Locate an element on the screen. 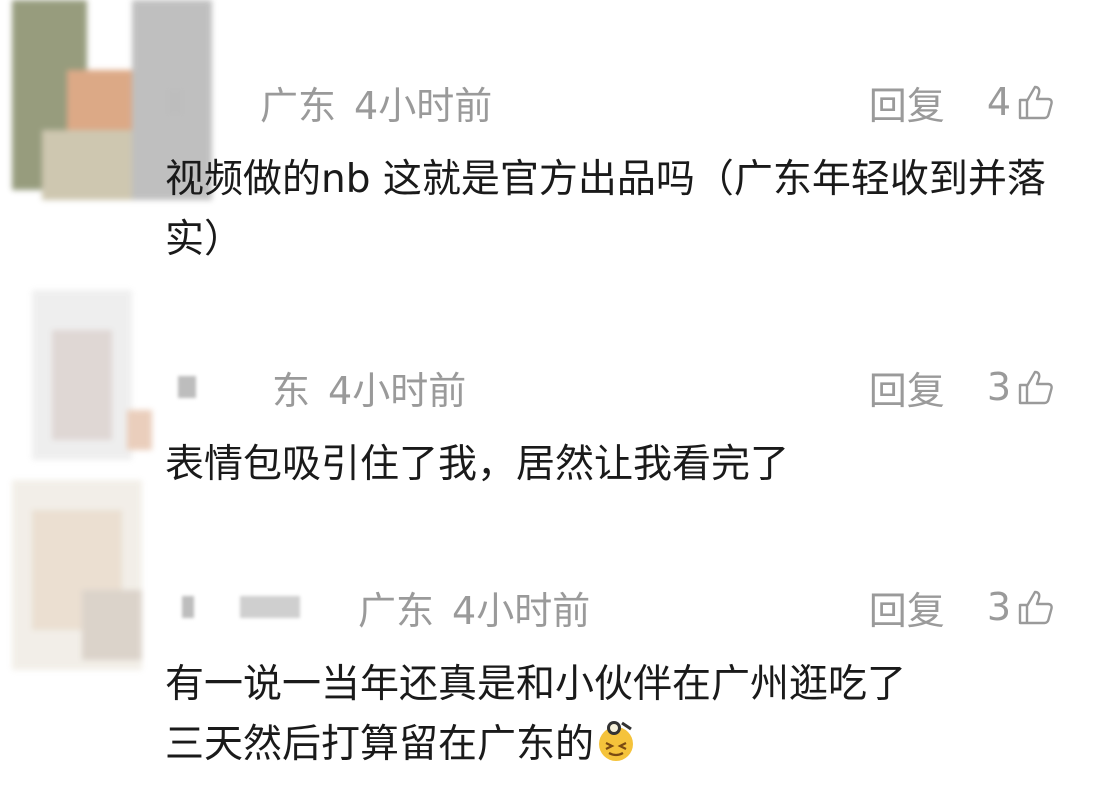 This screenshot has width=1095, height=805. comment-meta: 东 4小时前 回复 3 is located at coordinates (611, 387).